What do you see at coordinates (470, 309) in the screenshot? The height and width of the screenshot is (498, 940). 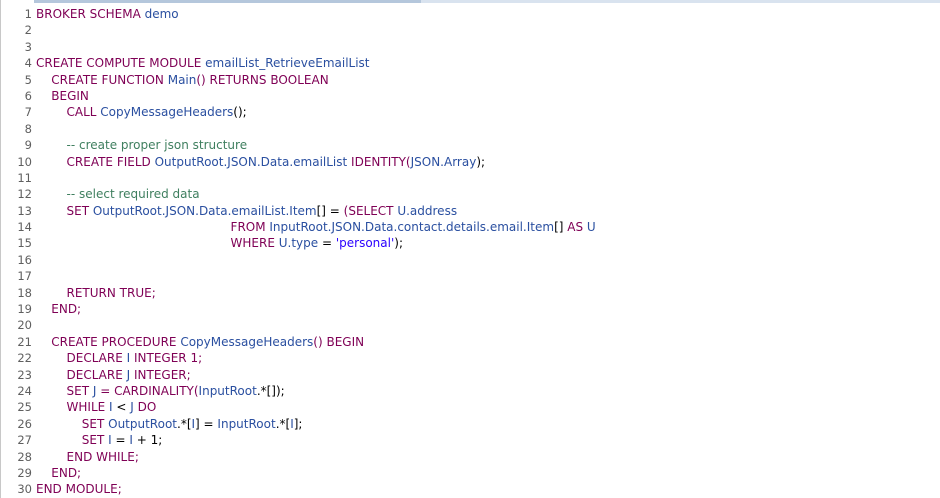 I see `code-line: 19 END;` at bounding box center [470, 309].